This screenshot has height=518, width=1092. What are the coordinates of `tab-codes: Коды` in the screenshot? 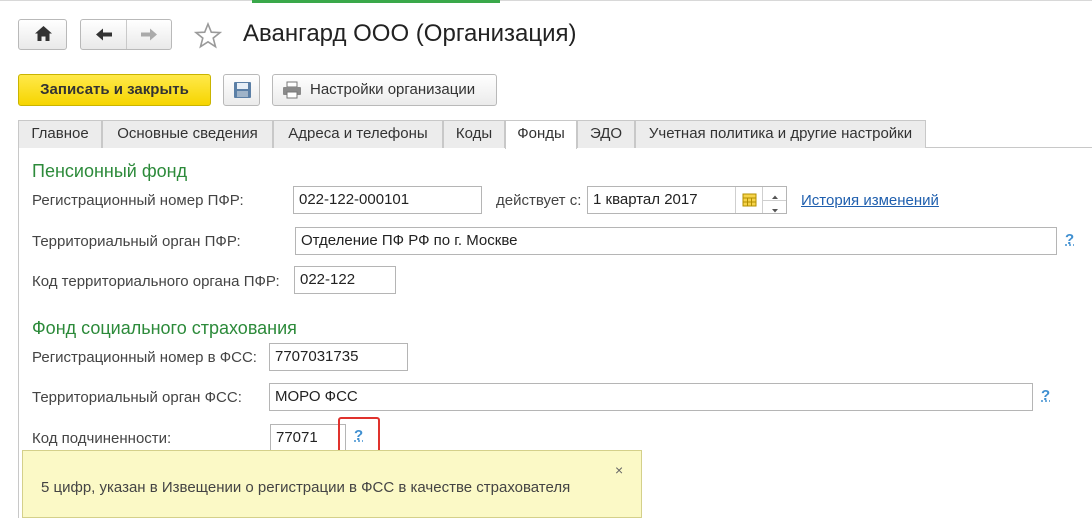 It's located at (474, 134).